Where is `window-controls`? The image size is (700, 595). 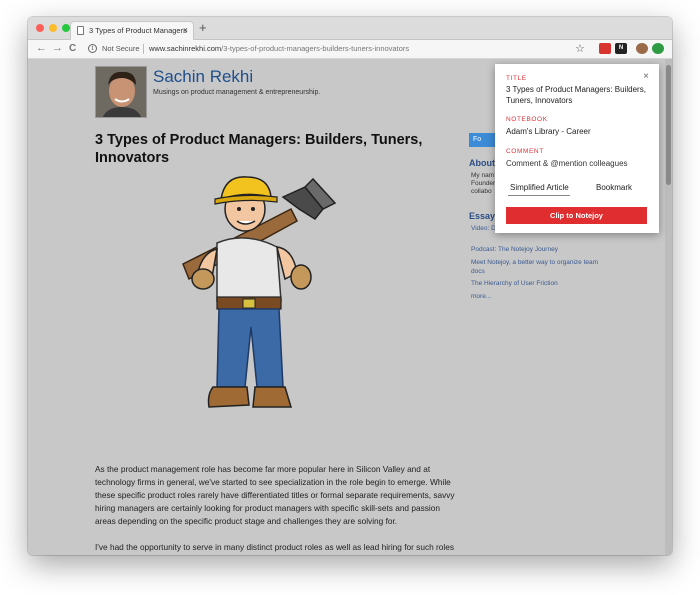 window-controls is located at coordinates (53, 28).